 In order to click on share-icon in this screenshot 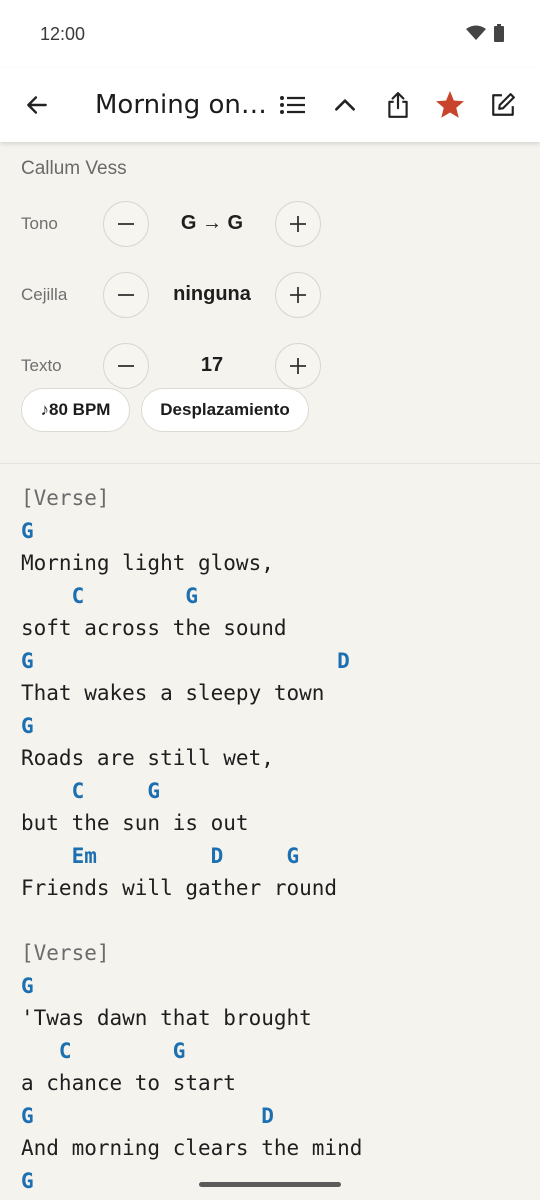, I will do `click(398, 105)`.